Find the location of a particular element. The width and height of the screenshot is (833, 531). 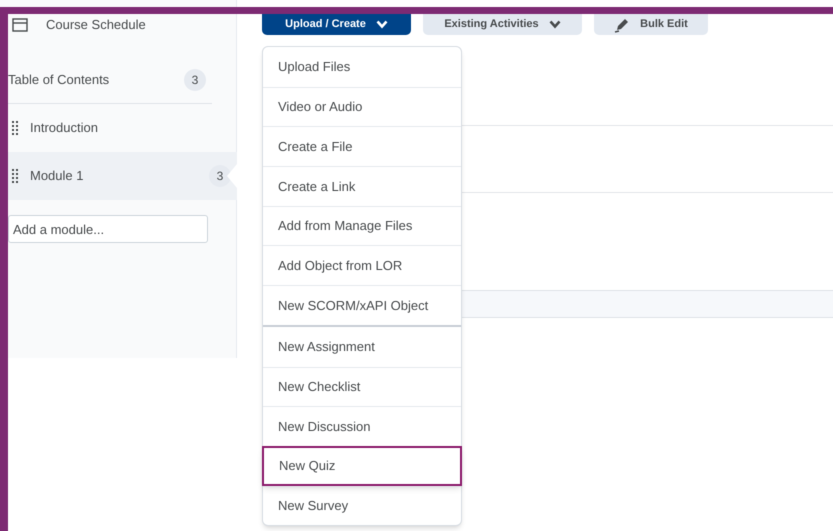

menu-item: Upload Files is located at coordinates (362, 67).